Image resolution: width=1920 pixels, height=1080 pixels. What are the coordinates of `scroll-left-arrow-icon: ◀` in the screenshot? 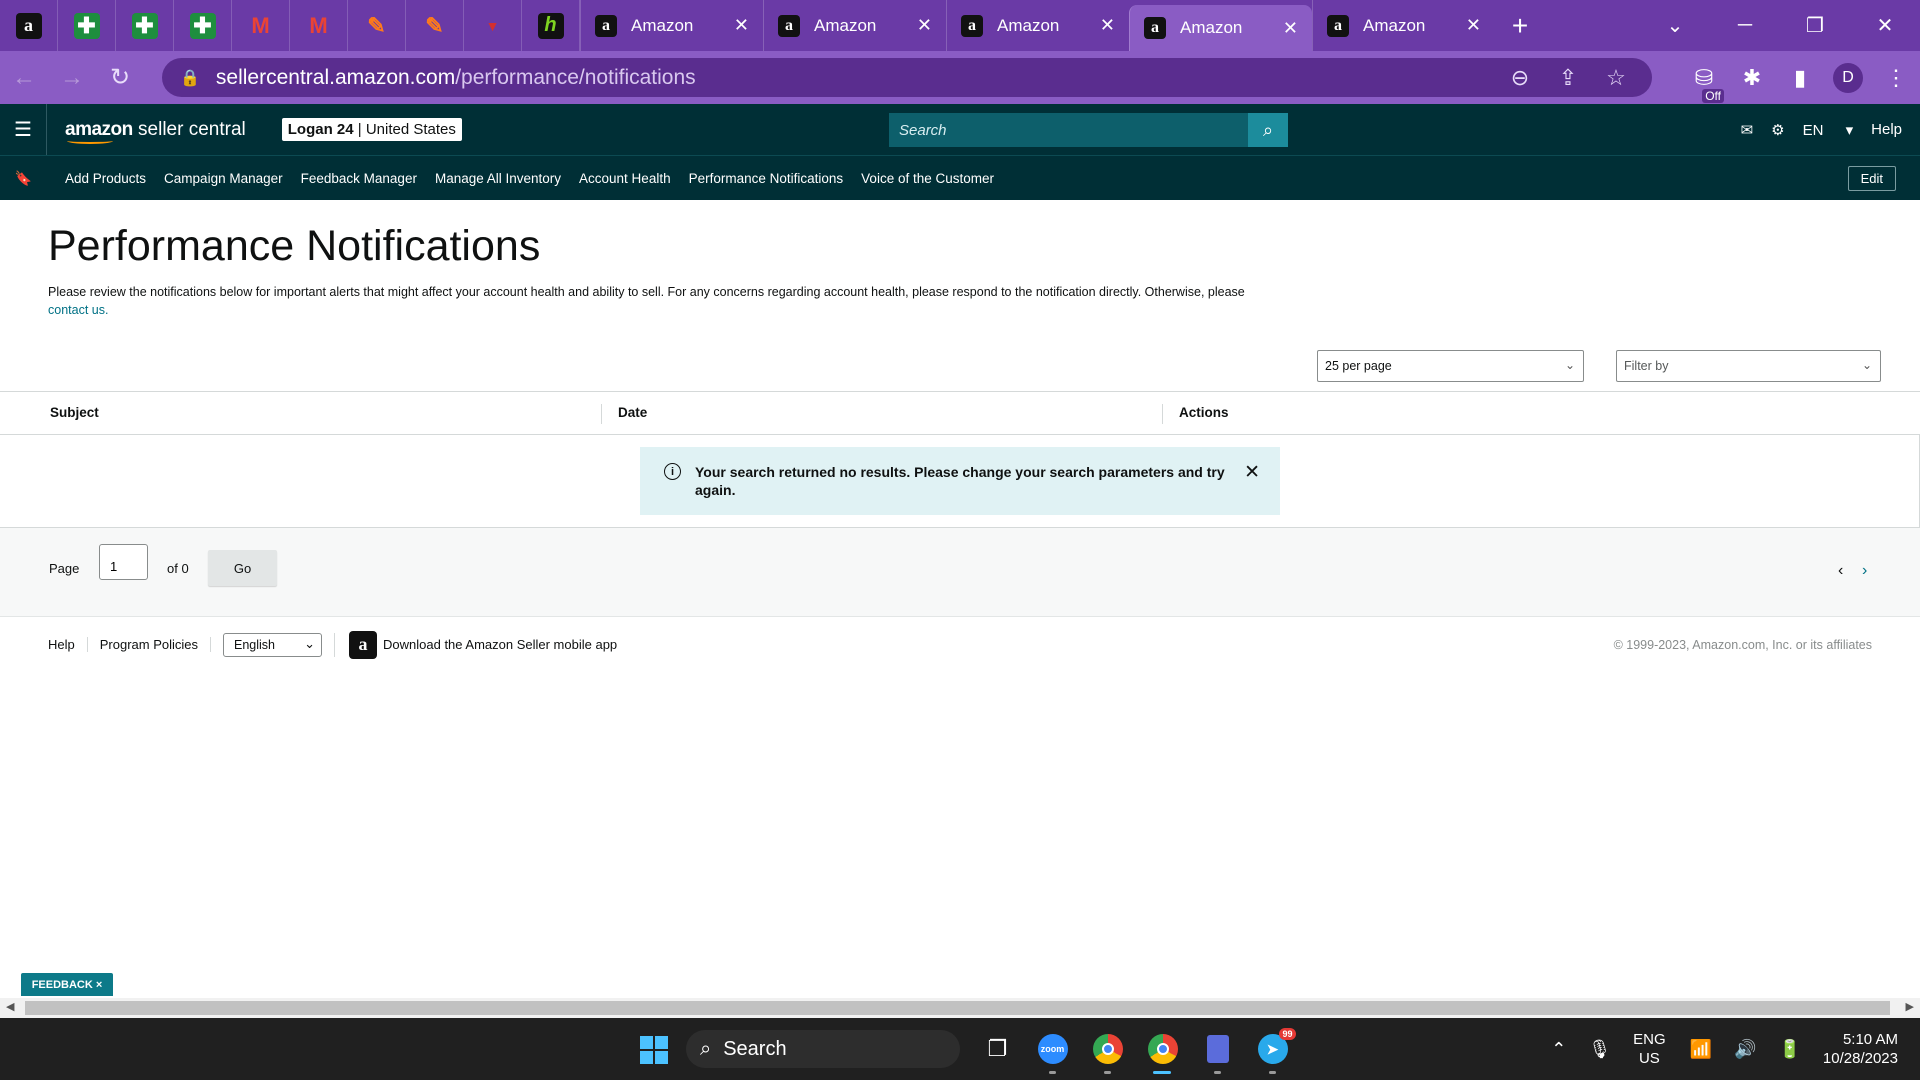 It's located at (10, 1006).